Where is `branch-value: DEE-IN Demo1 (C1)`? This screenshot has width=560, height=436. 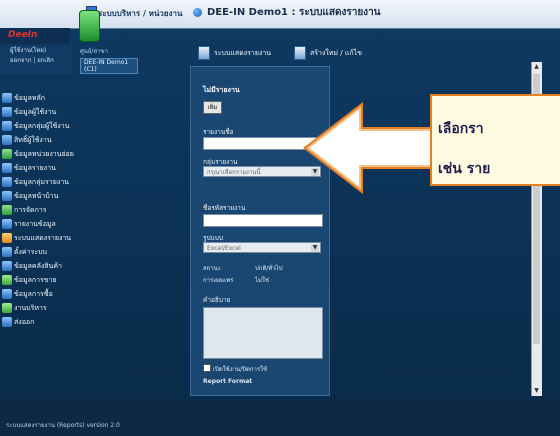
branch-value: DEE-IN Demo1 (C1) is located at coordinates (109, 66).